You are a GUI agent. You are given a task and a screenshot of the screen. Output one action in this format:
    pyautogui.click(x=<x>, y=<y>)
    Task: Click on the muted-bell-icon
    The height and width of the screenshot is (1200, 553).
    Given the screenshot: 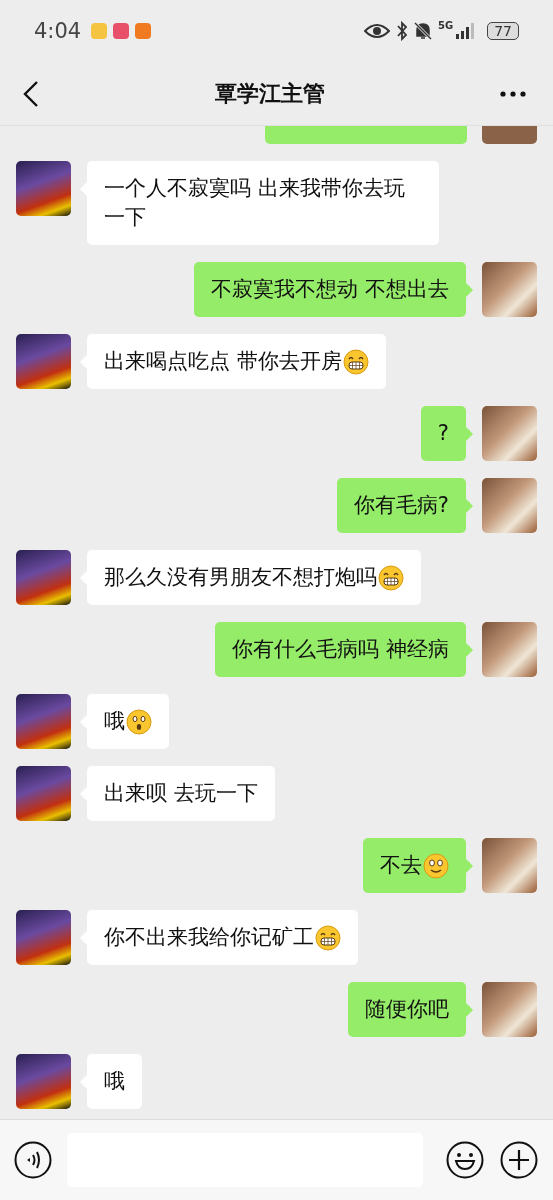 What is the action you would take?
    pyautogui.click(x=423, y=31)
    